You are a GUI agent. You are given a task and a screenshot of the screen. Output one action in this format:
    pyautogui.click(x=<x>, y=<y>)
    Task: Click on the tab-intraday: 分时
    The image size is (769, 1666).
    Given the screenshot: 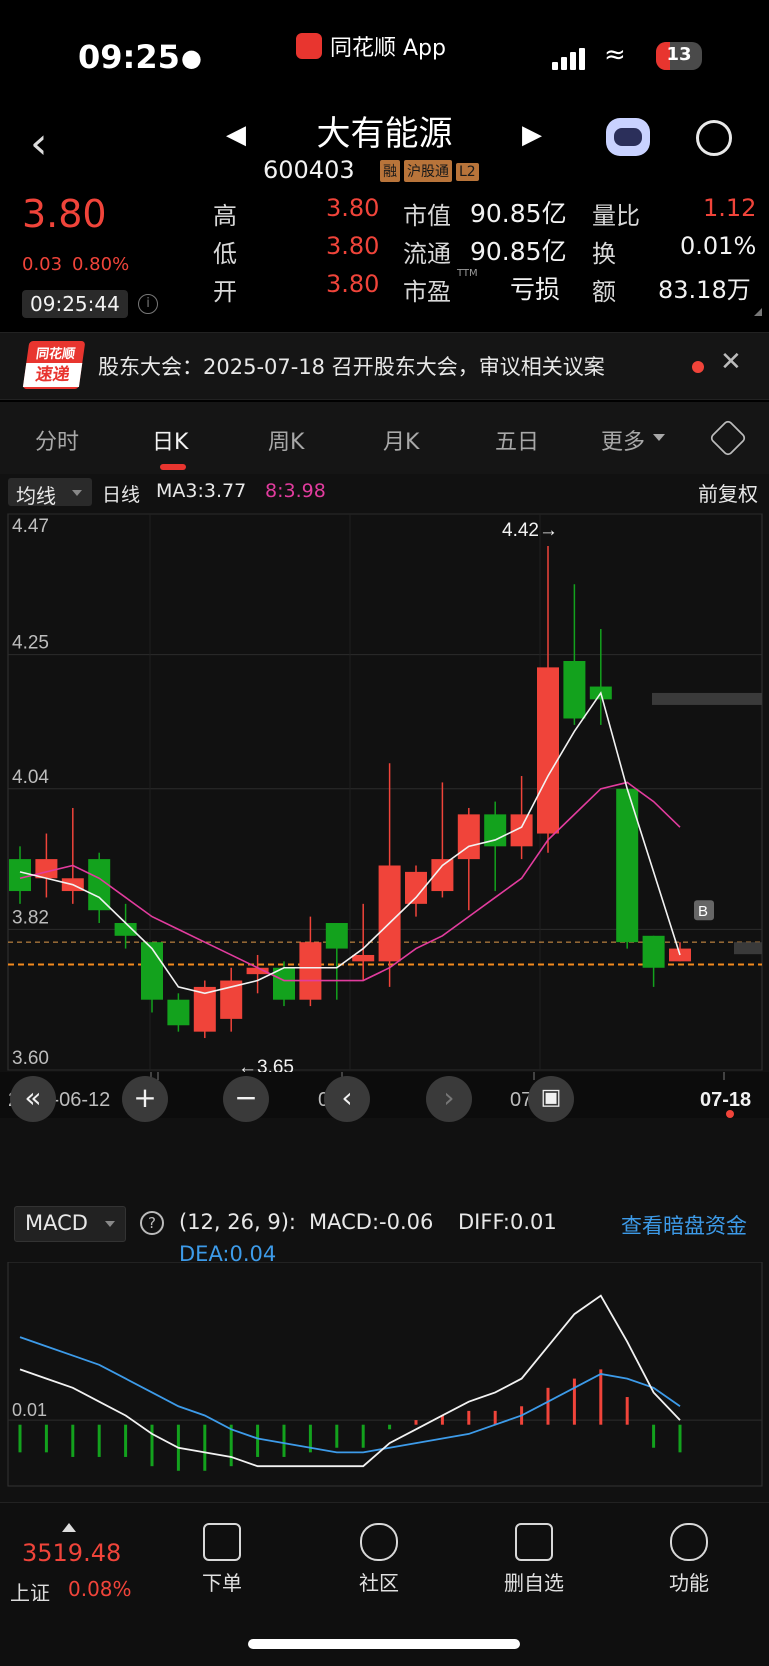 What is the action you would take?
    pyautogui.click(x=57, y=440)
    